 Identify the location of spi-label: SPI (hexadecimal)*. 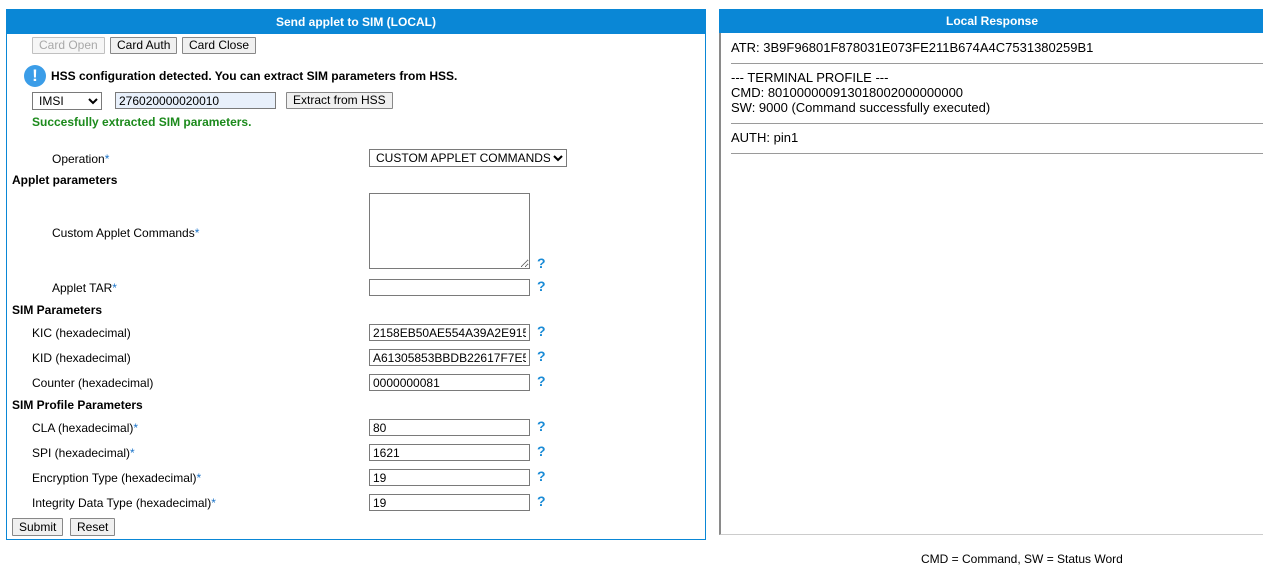
(83, 453).